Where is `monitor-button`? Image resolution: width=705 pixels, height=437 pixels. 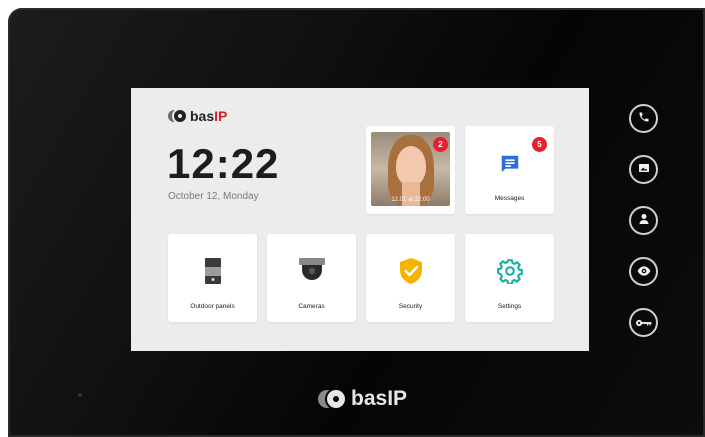 monitor-button is located at coordinates (643, 271).